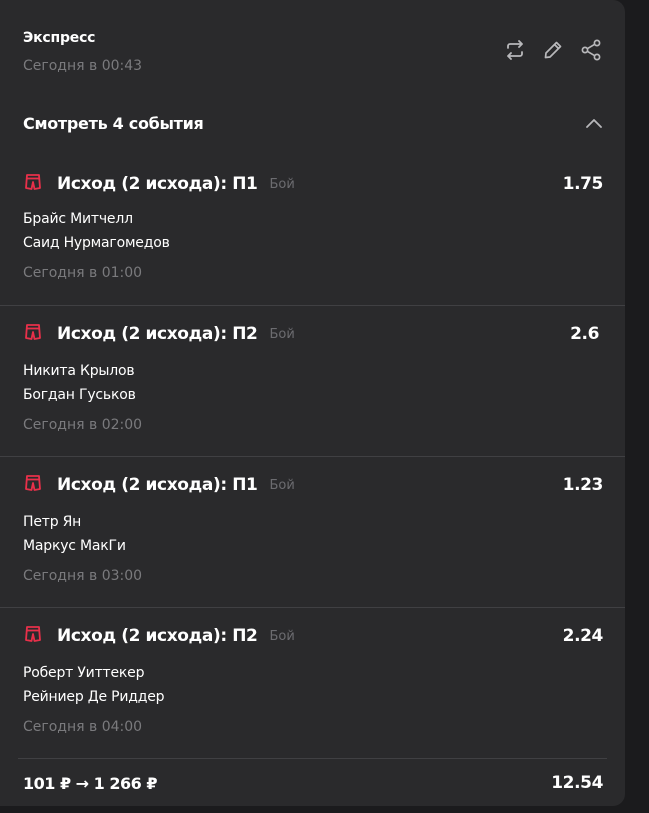 The width and height of the screenshot is (649, 813). Describe the element at coordinates (515, 50) in the screenshot. I see `repeat-icon` at that location.